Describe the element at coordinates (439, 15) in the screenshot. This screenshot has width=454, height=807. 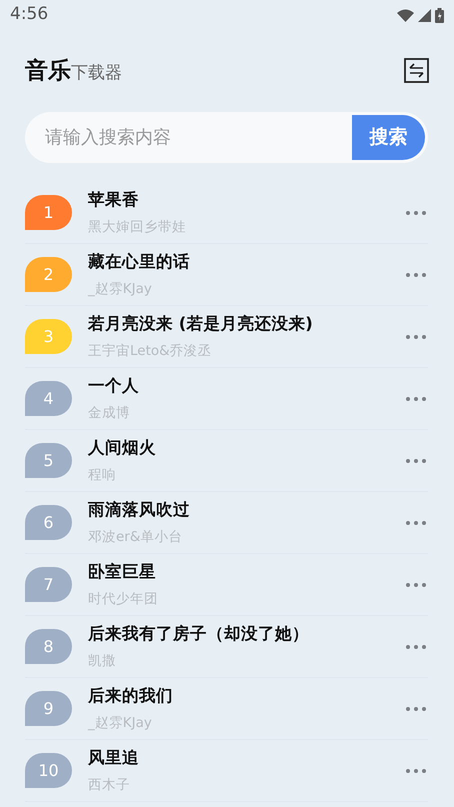
I see `battery-icon` at that location.